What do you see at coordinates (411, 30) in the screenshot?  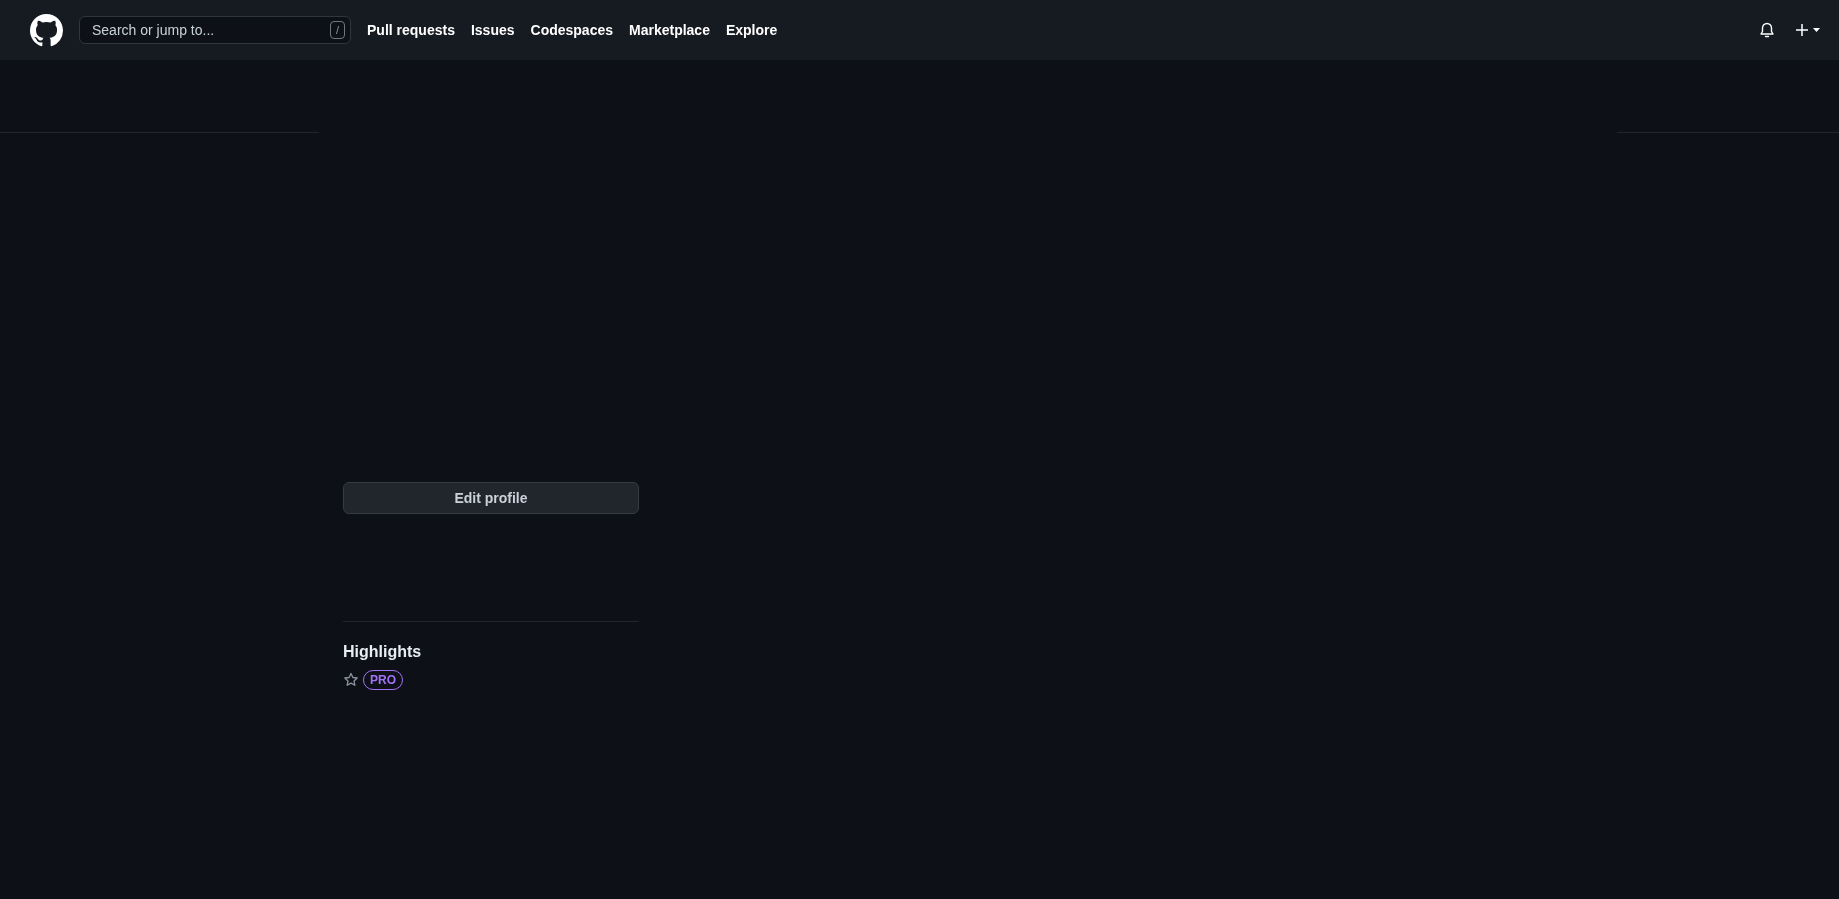 I see `nav-link: Pull requests` at bounding box center [411, 30].